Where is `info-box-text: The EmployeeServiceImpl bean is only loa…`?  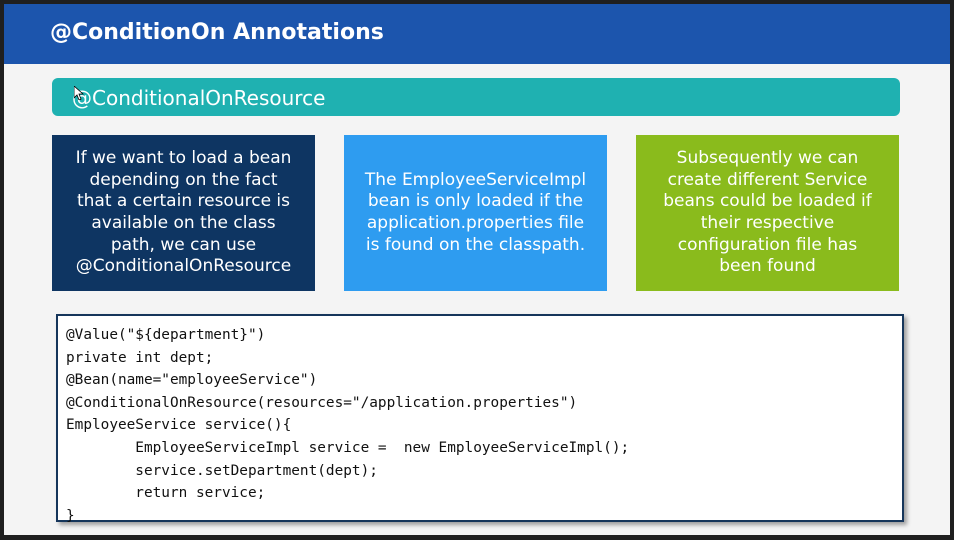 info-box-text: The EmployeeServiceImpl bean is only loa… is located at coordinates (475, 212).